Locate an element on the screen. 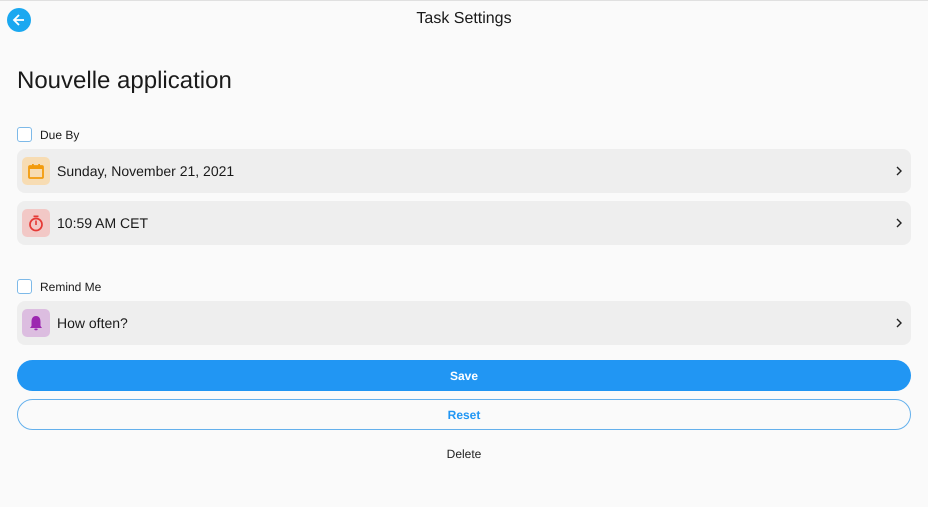  row-label: Sunday, November 21, 2021 is located at coordinates (146, 171).